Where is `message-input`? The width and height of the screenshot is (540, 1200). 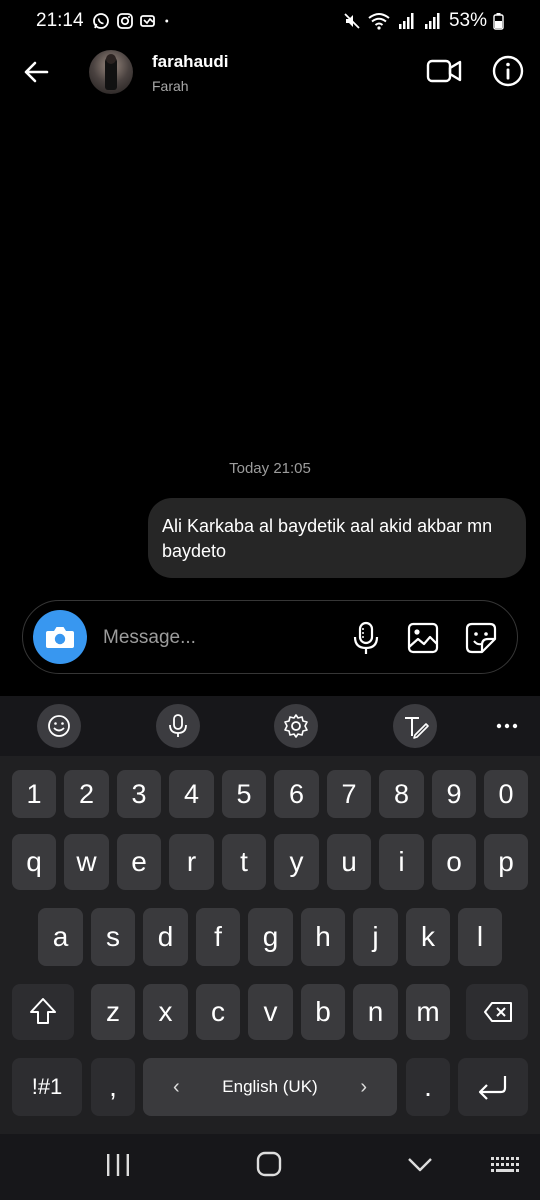
message-input is located at coordinates (218, 638).